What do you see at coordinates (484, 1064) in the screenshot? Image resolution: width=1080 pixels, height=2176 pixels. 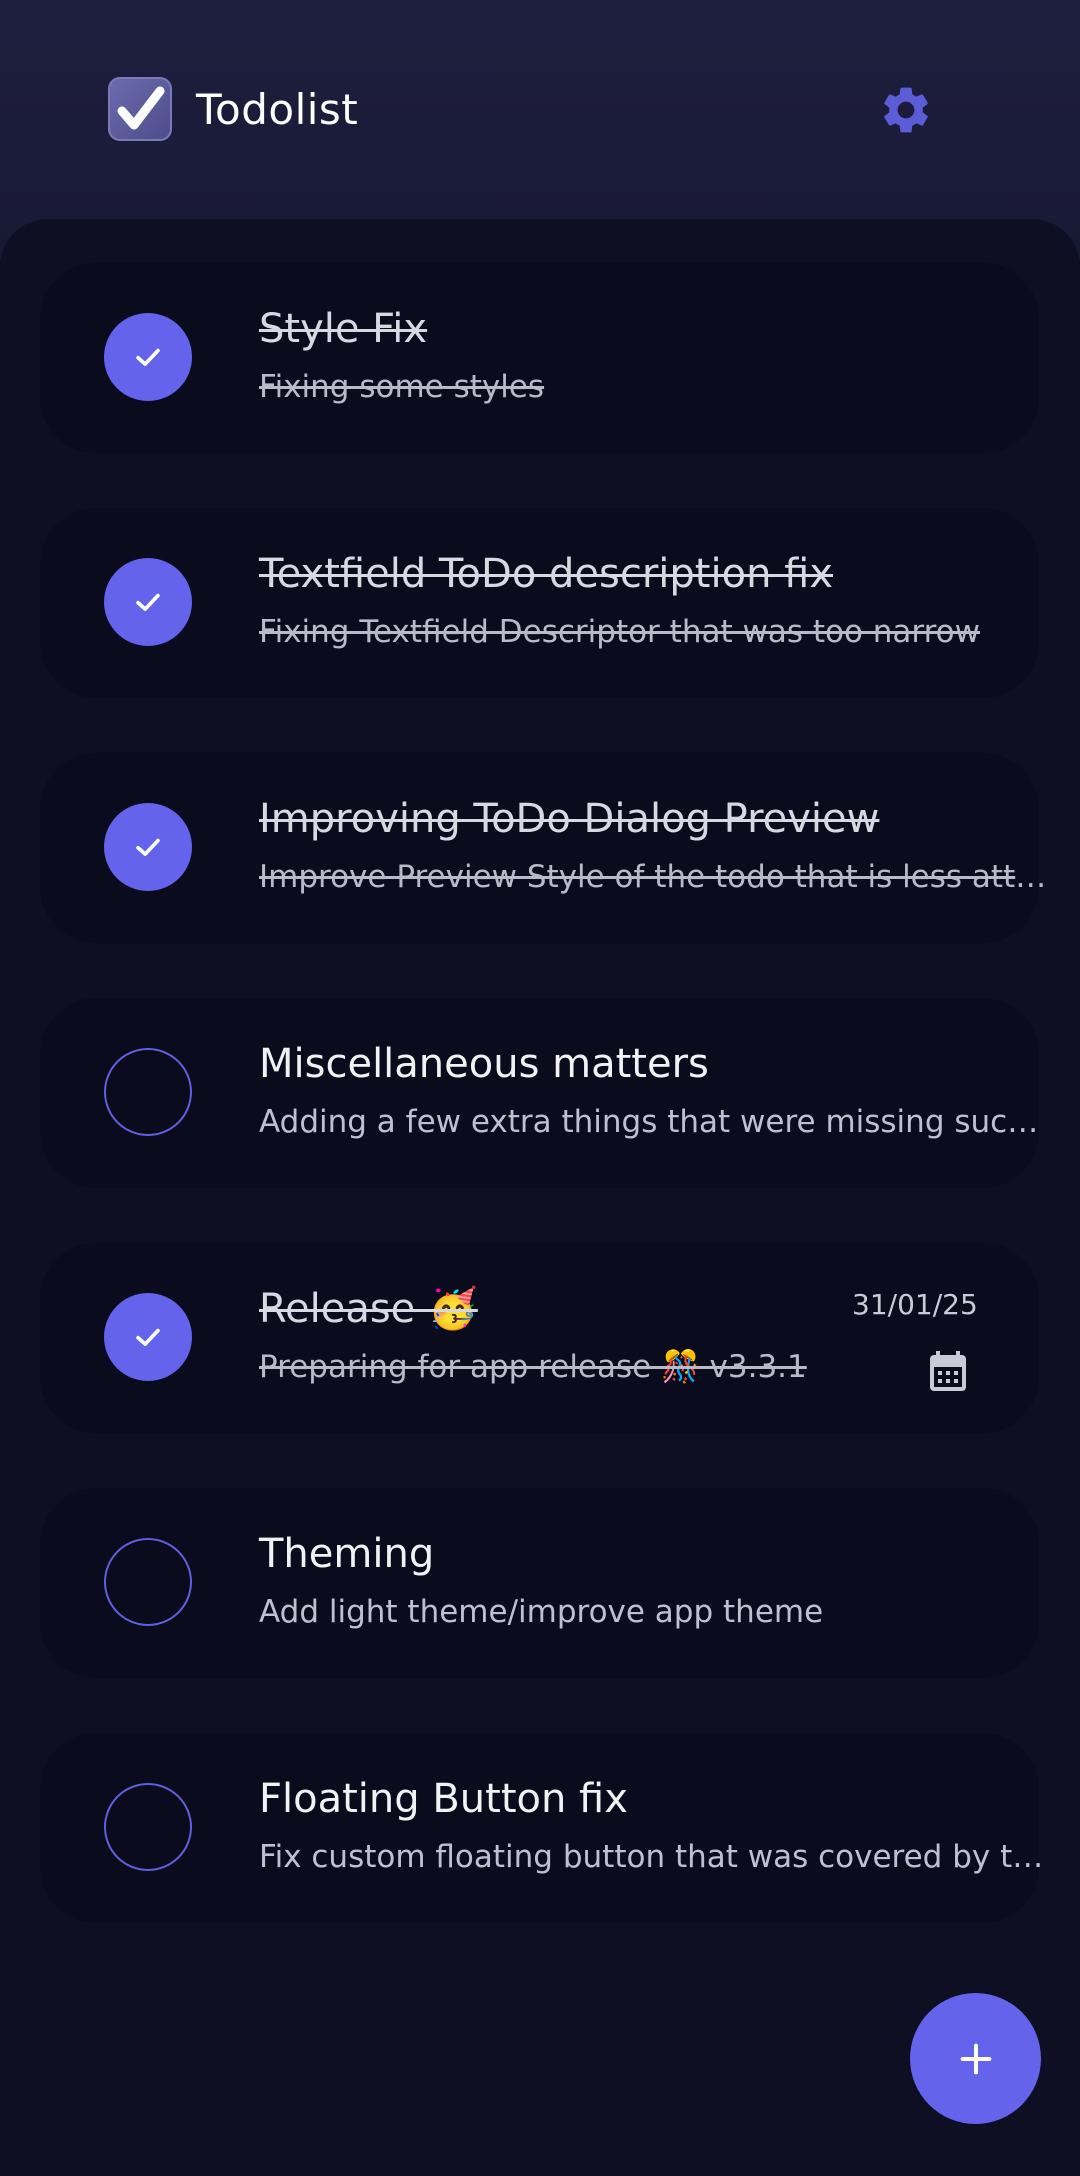 I see `todo-title: Miscellaneous matters` at bounding box center [484, 1064].